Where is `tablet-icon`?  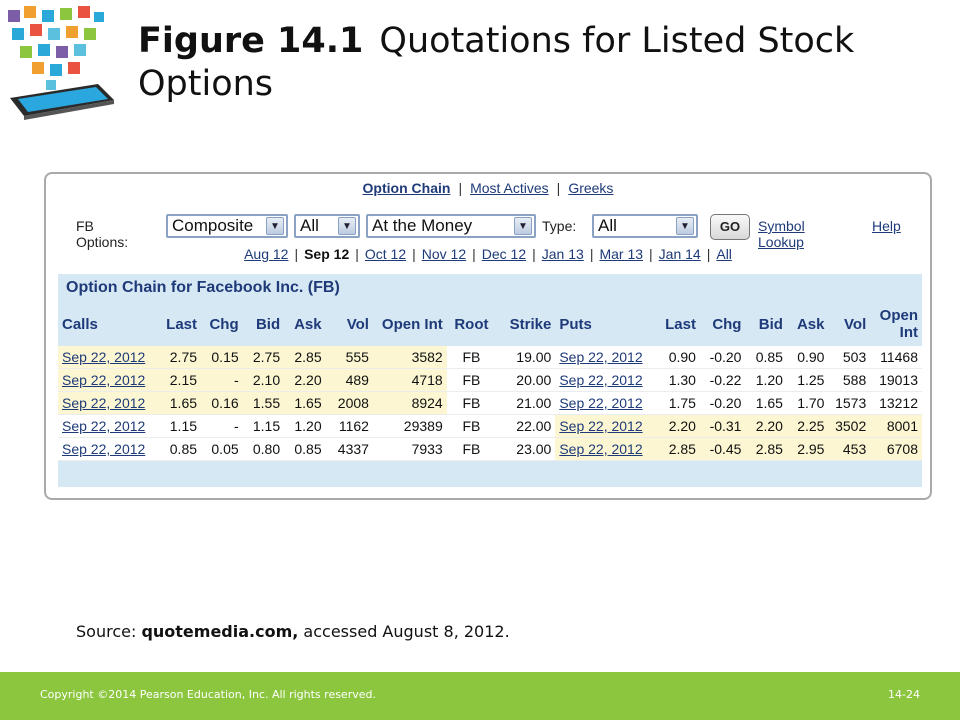
tablet-icon is located at coordinates (62, 102).